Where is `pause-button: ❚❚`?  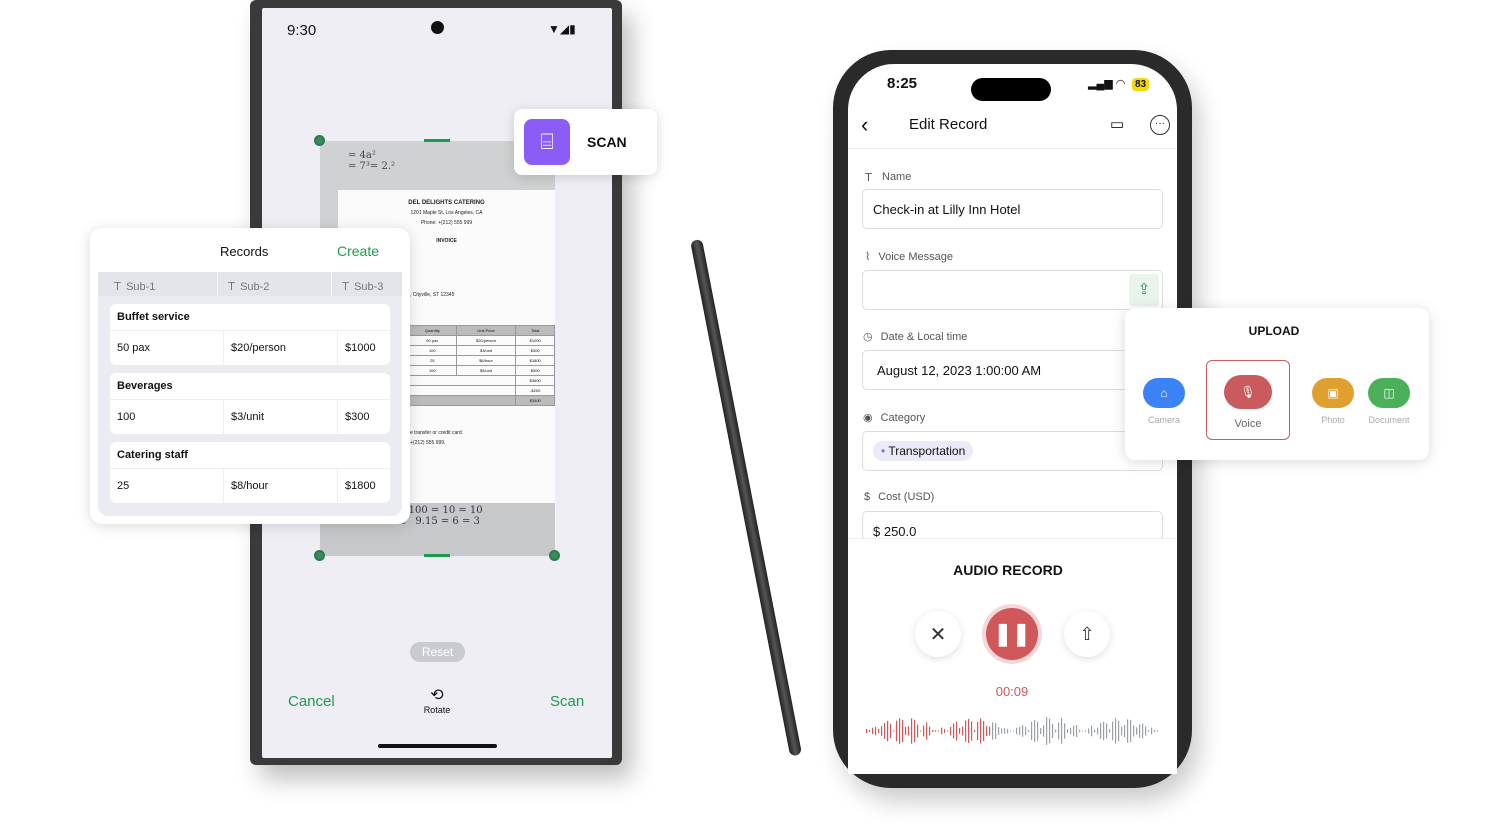 pause-button: ❚❚ is located at coordinates (1012, 634).